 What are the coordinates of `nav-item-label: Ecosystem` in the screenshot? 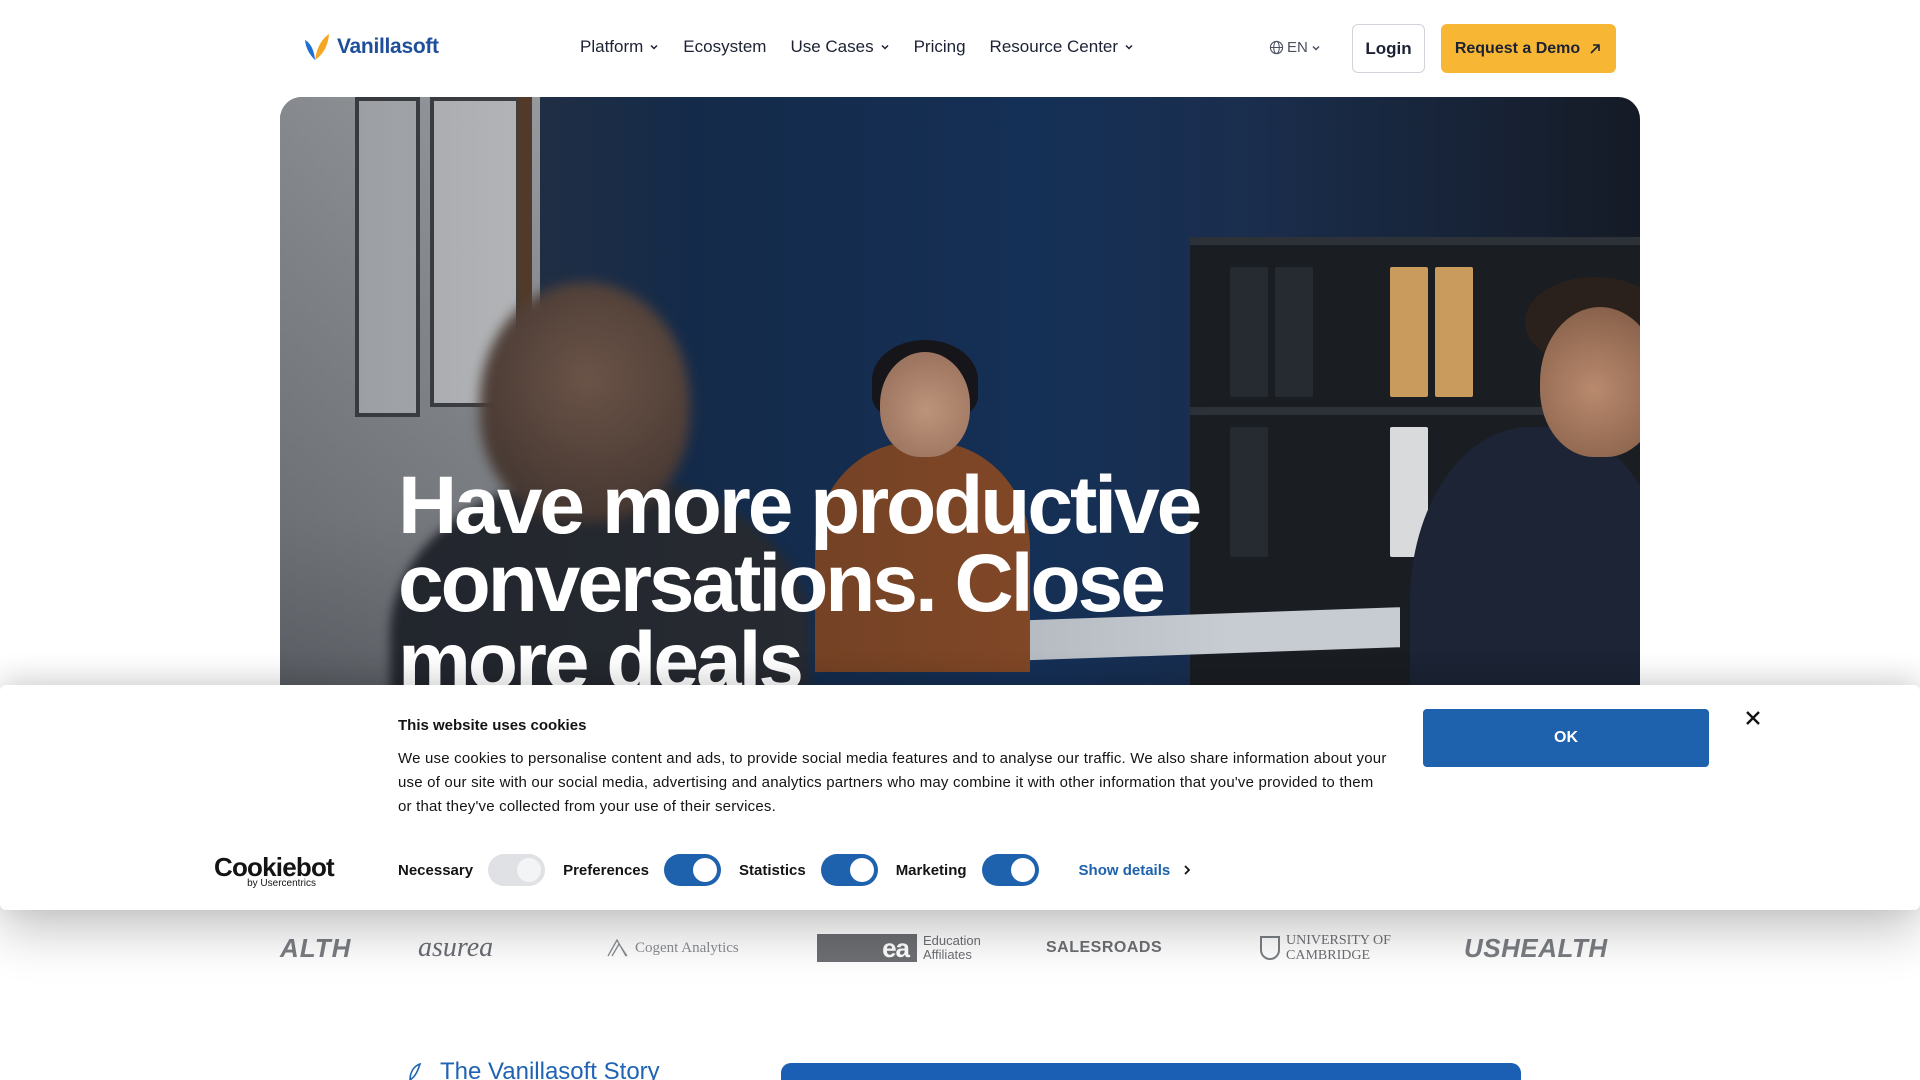 It's located at (725, 46).